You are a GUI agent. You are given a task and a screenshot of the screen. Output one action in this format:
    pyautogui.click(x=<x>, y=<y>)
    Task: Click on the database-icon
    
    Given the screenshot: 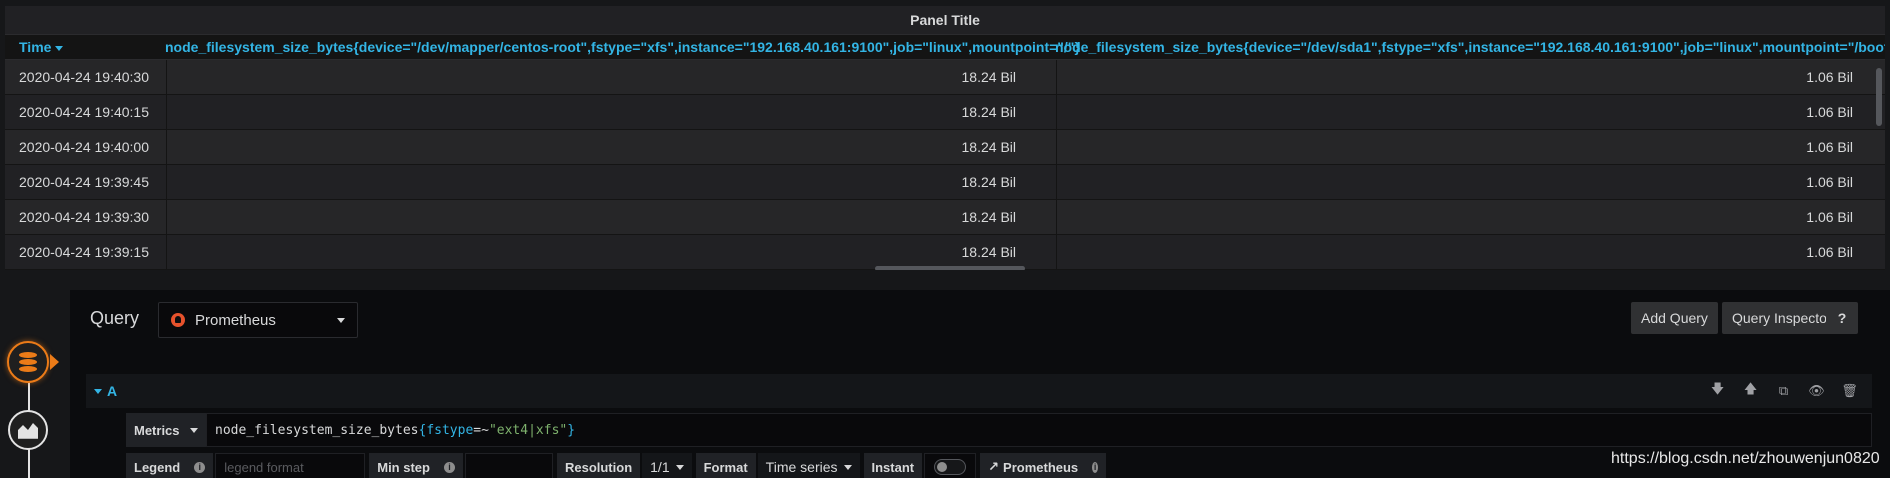 What is the action you would take?
    pyautogui.click(x=28, y=362)
    